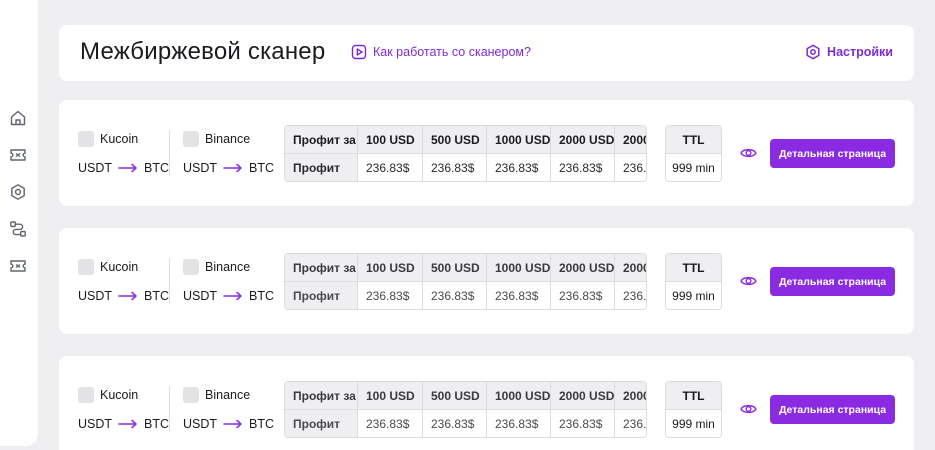  What do you see at coordinates (860, 52) in the screenshot?
I see `settings-link-label: Настройки` at bounding box center [860, 52].